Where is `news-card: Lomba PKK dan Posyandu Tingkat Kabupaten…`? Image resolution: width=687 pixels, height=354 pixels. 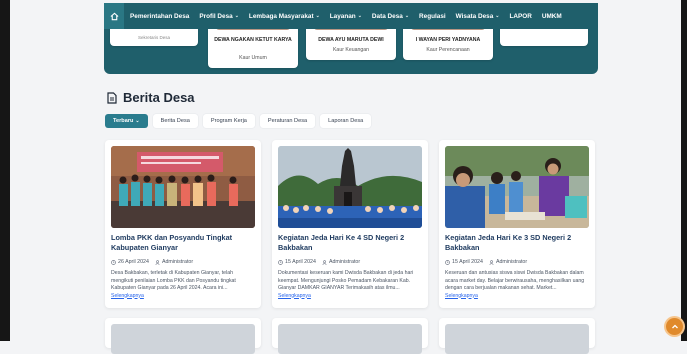
news-card: Lomba PKK dan Posyandu Tingkat Kabupaten… is located at coordinates (183, 224).